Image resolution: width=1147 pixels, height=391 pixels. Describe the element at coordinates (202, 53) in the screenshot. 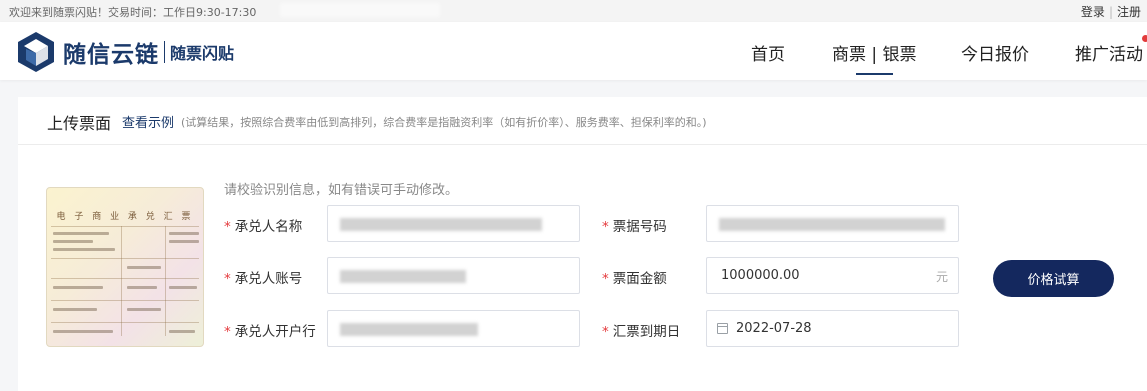

I see `sub-brand-name: 随票闪贴` at that location.